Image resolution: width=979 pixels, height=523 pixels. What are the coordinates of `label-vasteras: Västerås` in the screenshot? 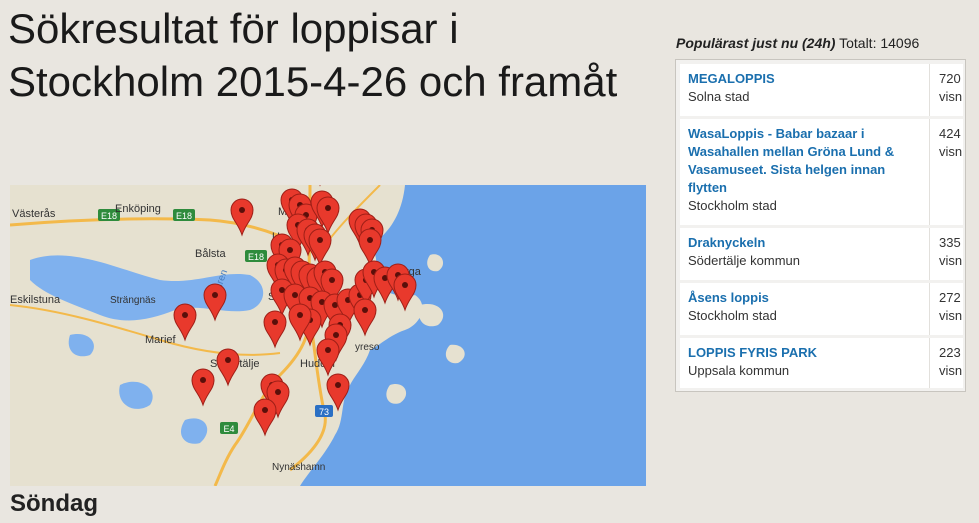 It's located at (34, 214).